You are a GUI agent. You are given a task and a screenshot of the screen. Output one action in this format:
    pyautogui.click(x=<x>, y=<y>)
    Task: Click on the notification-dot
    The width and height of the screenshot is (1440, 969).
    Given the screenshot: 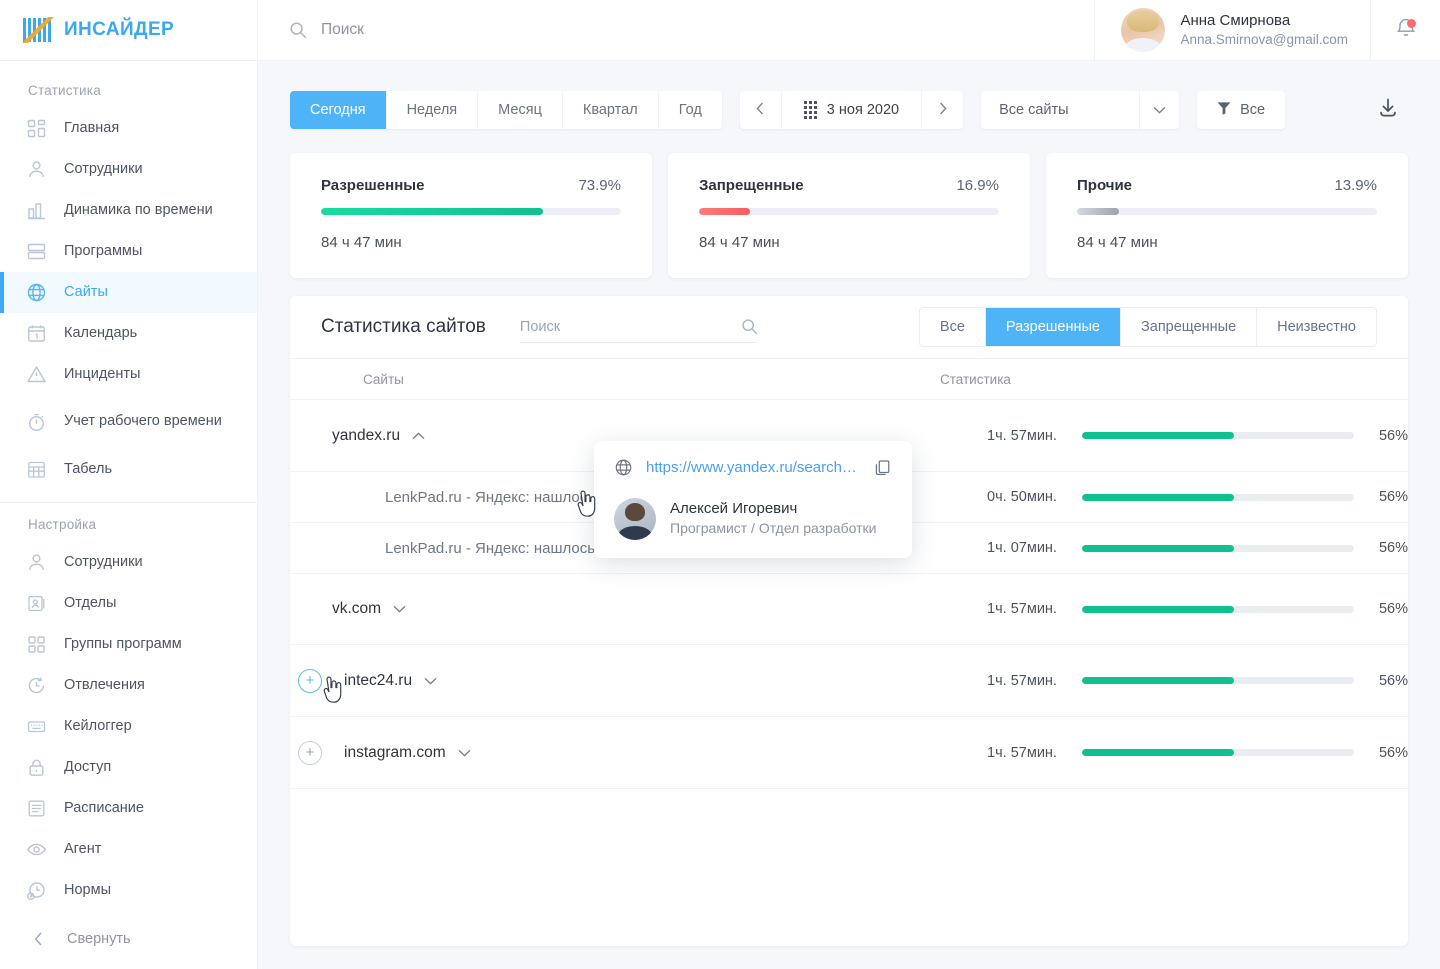 What is the action you would take?
    pyautogui.click(x=1411, y=23)
    